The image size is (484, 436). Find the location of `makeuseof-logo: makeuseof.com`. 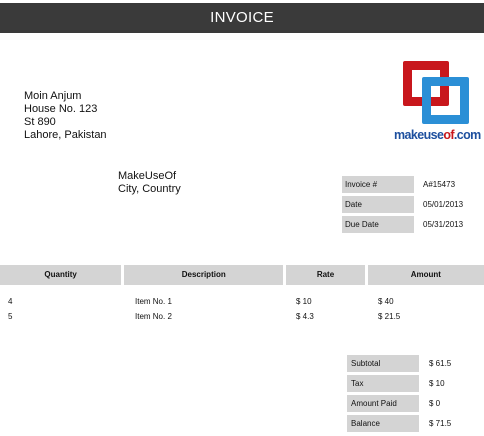

makeuseof-logo: makeuseof.com is located at coordinates (438, 104).